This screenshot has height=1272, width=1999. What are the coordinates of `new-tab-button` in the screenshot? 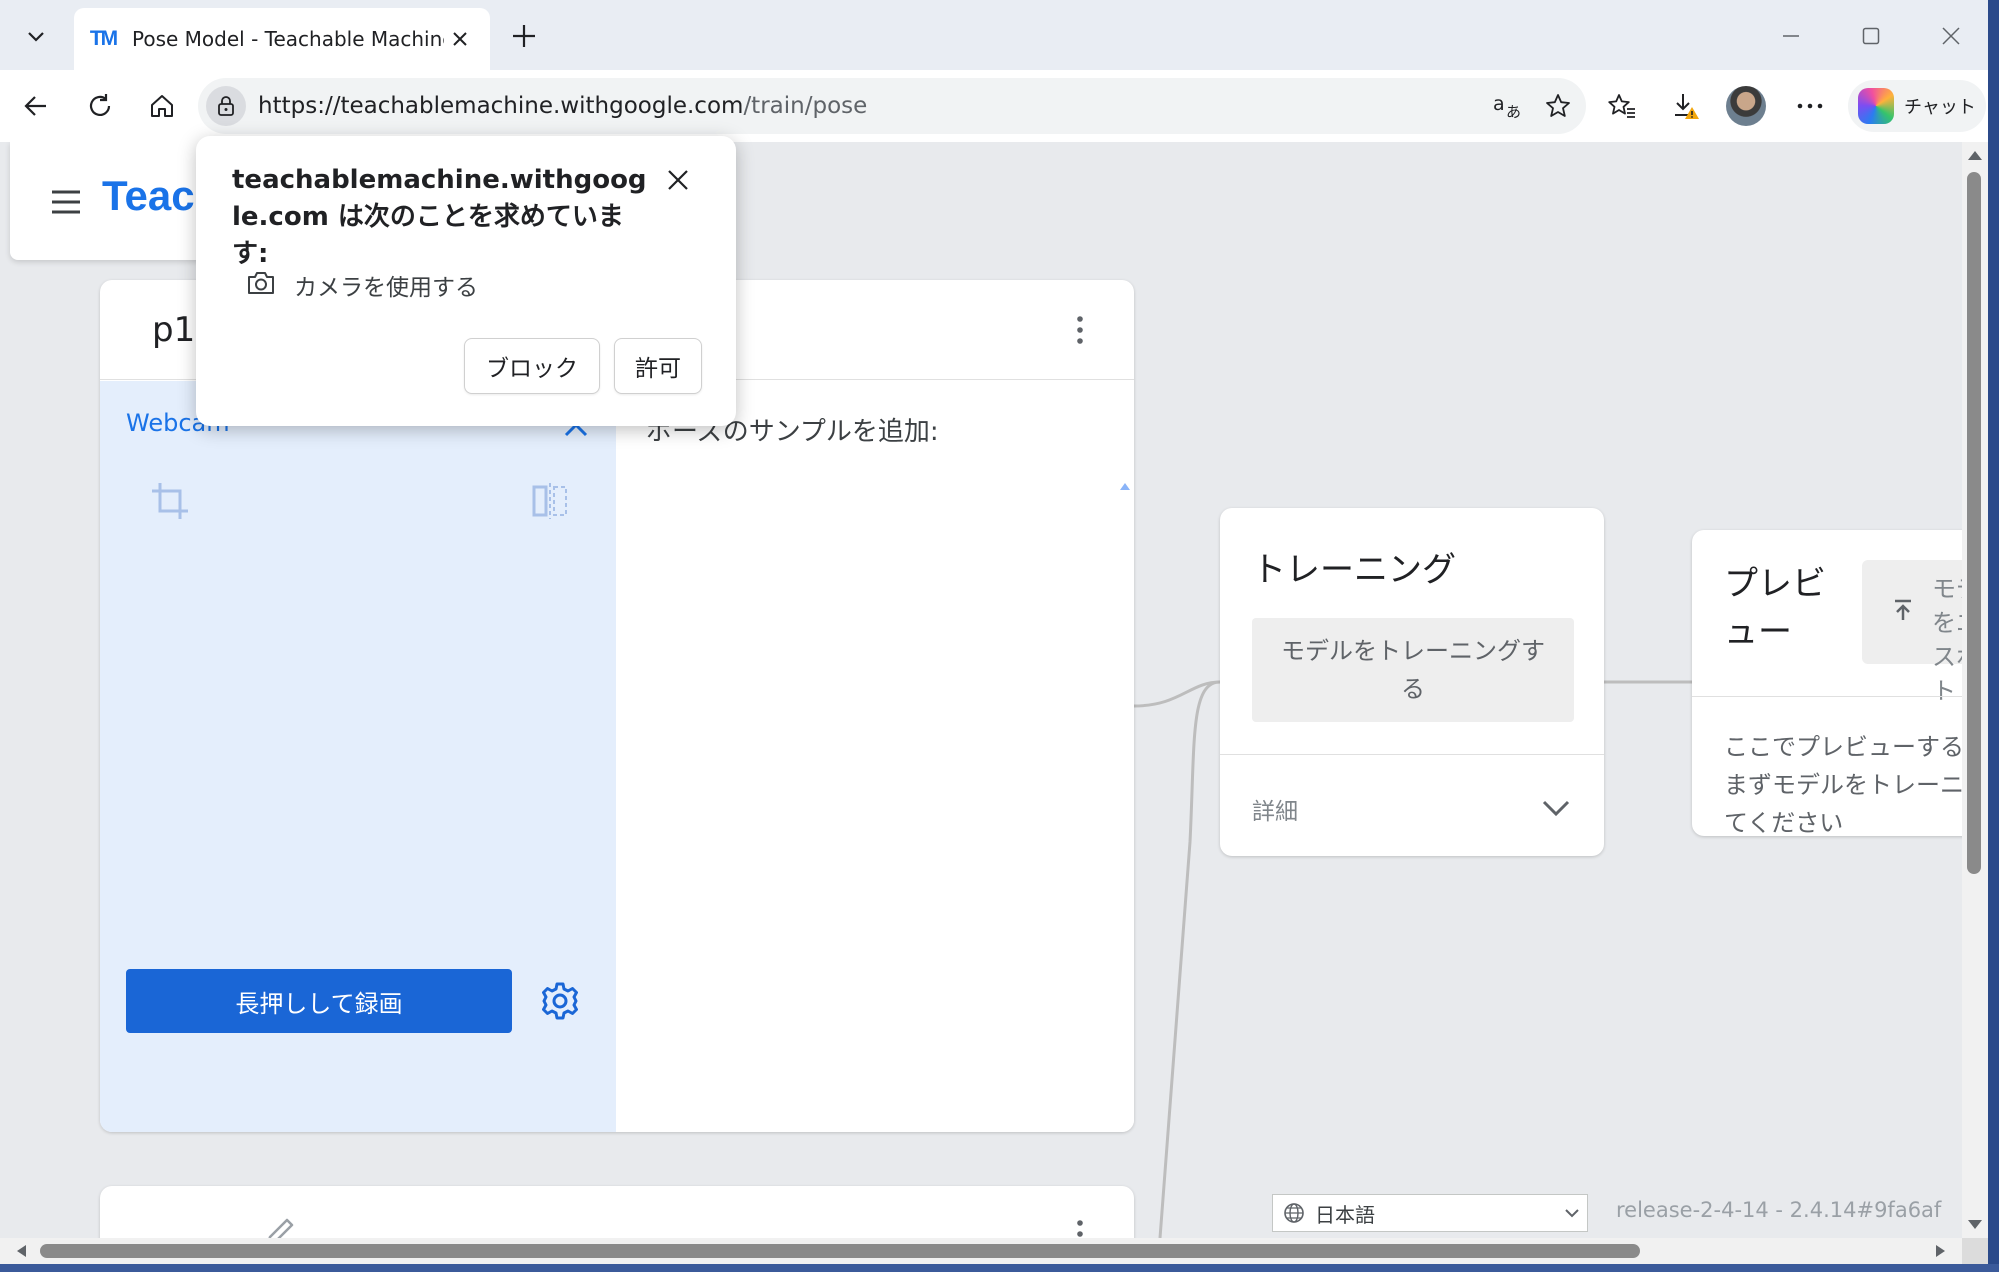 It's located at (524, 36).